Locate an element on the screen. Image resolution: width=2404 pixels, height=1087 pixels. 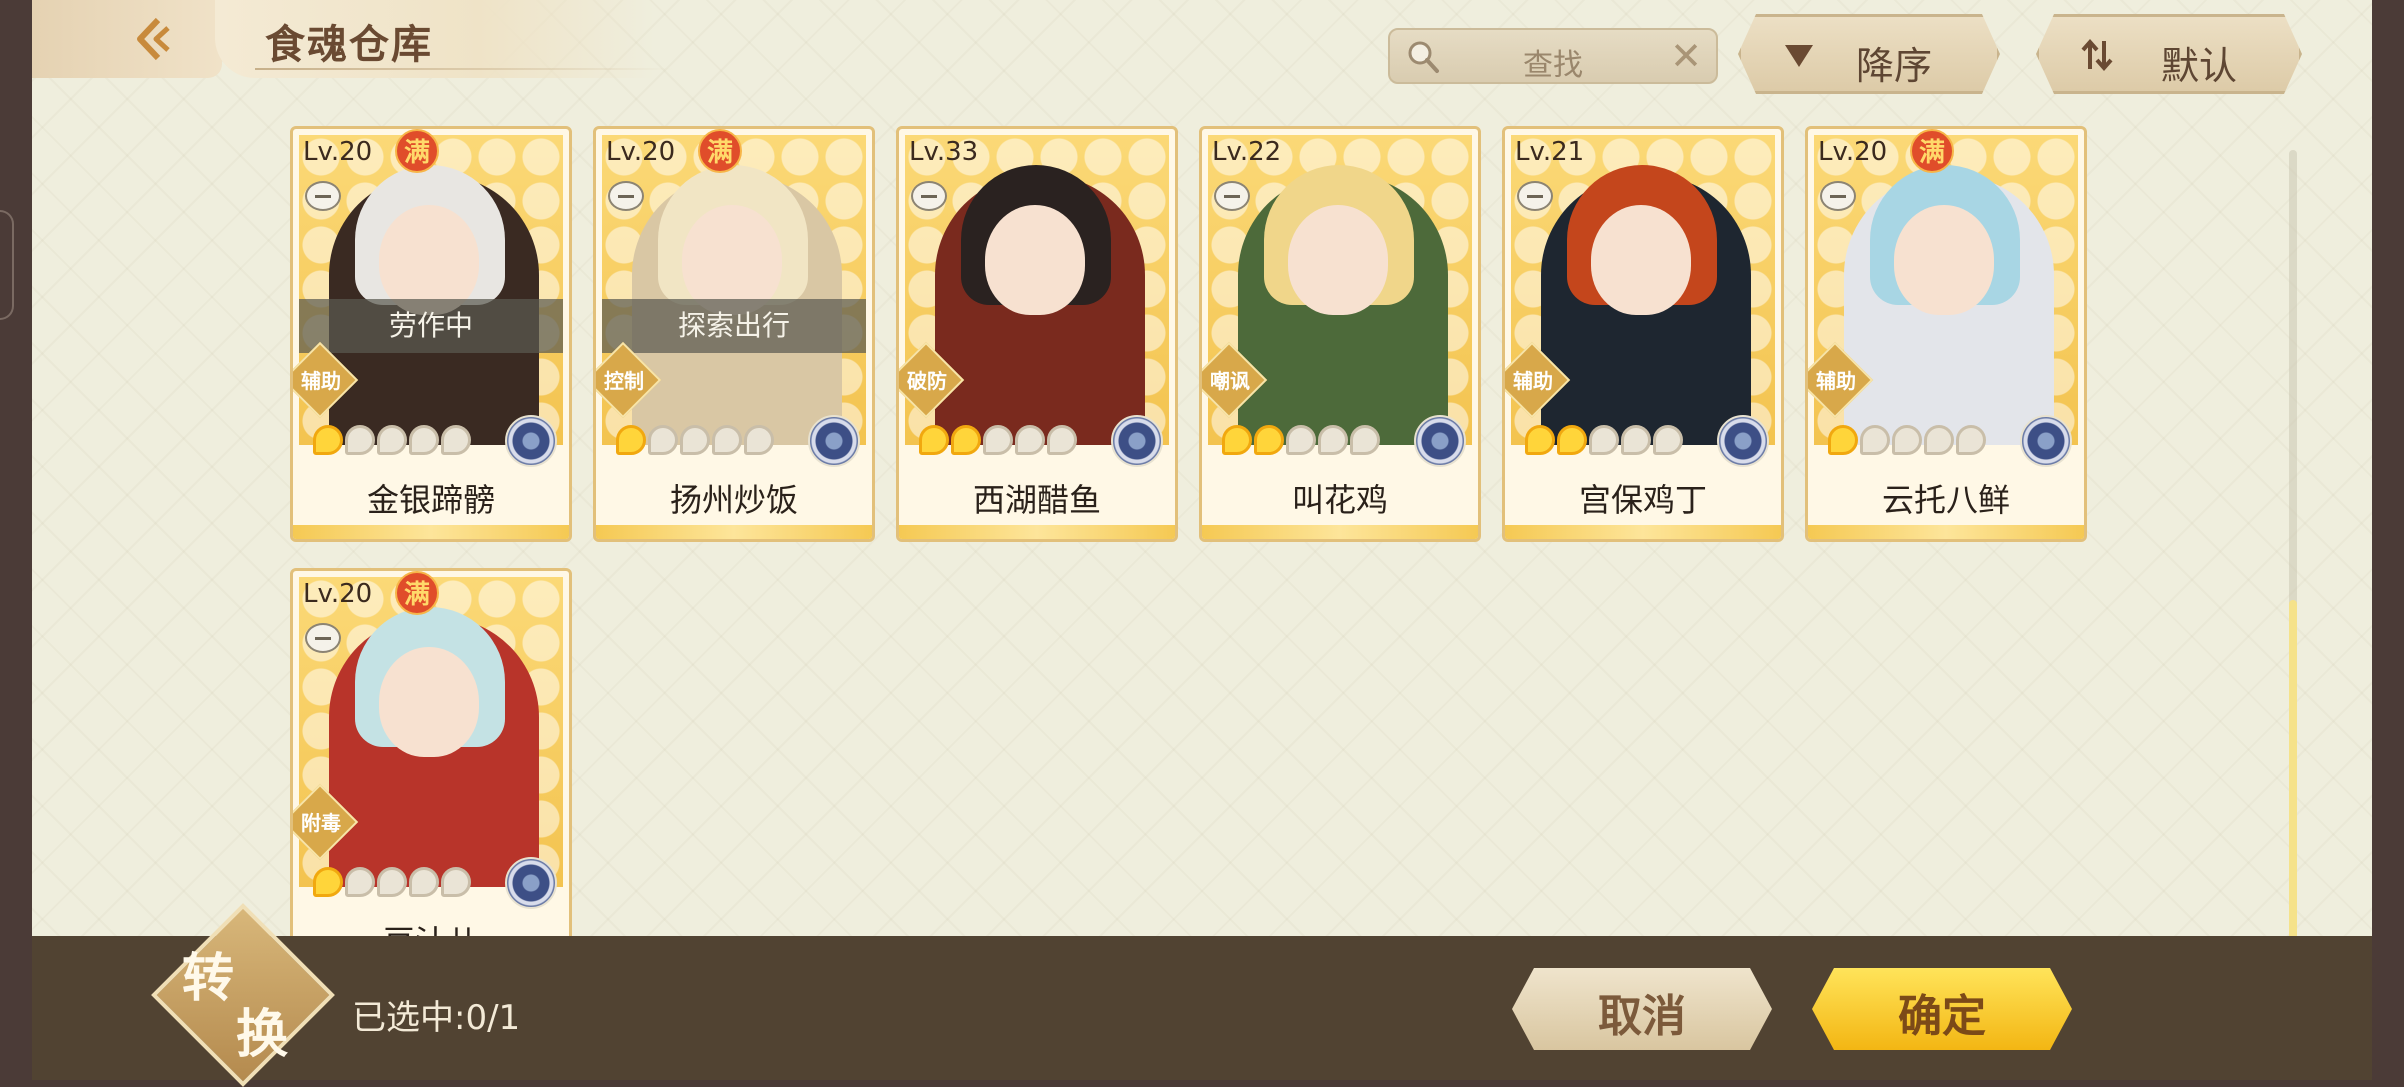
title-underline is located at coordinates (465, 69).